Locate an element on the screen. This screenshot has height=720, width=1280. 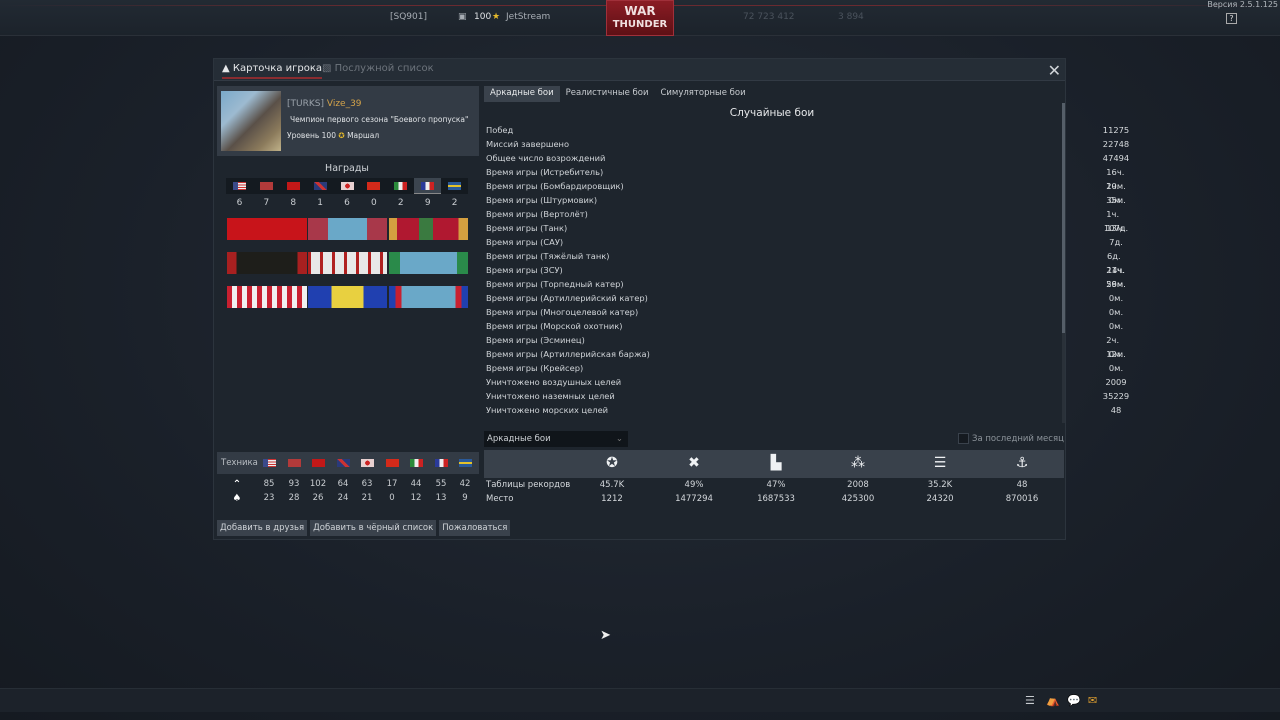
stat-value: 11275 is located at coordinates (1116, 130).